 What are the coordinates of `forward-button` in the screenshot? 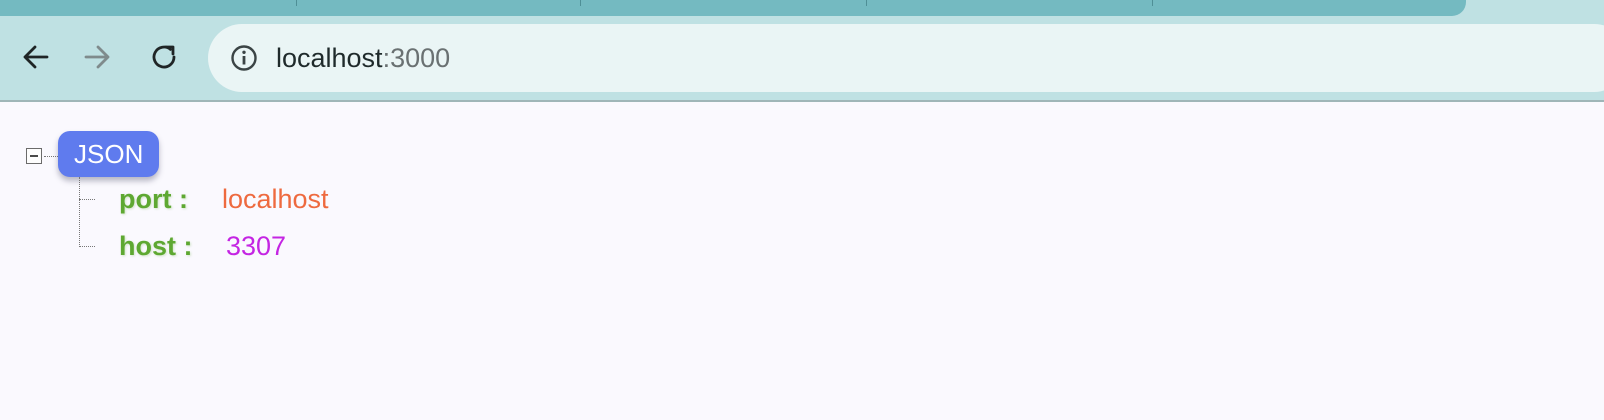 It's located at (98, 57).